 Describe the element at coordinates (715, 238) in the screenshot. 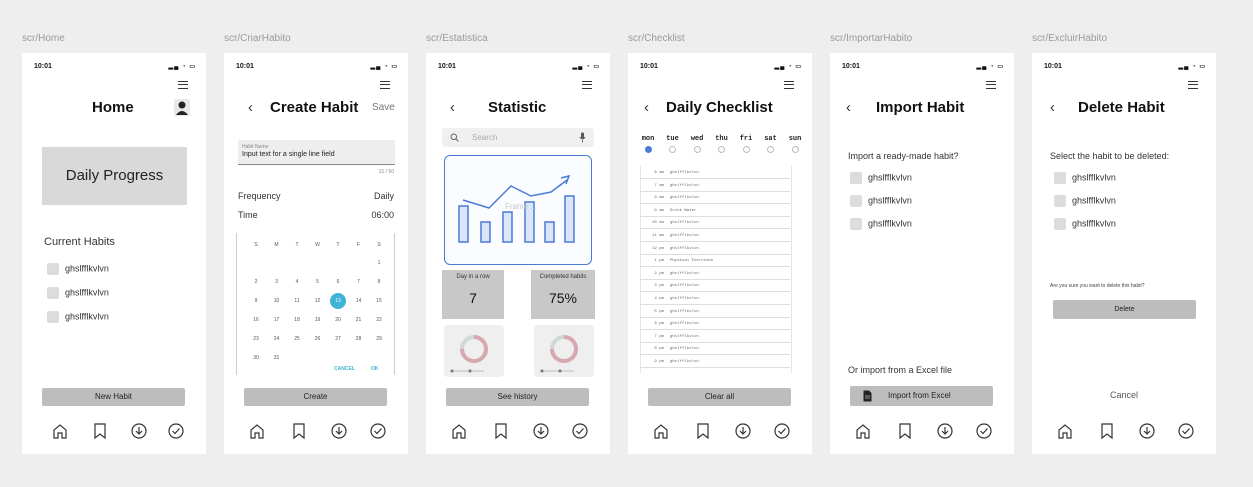

I see `checklist-row: 11 am ghslfflkvlvn` at that location.